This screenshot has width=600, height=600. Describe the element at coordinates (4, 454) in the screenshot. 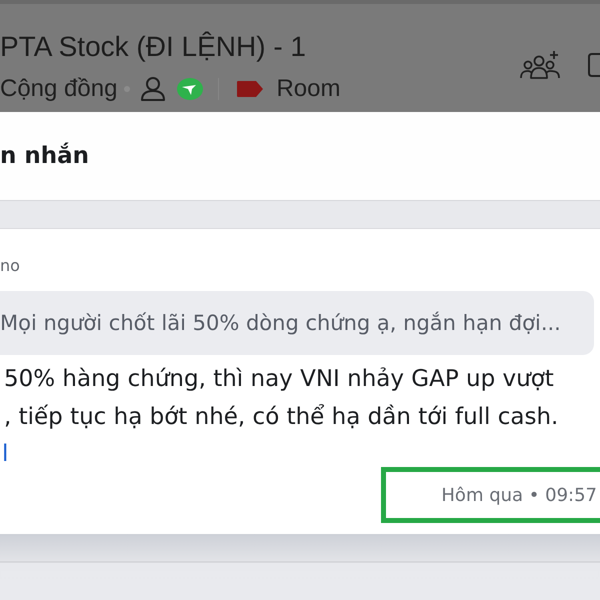

I see `message-link: l` at that location.